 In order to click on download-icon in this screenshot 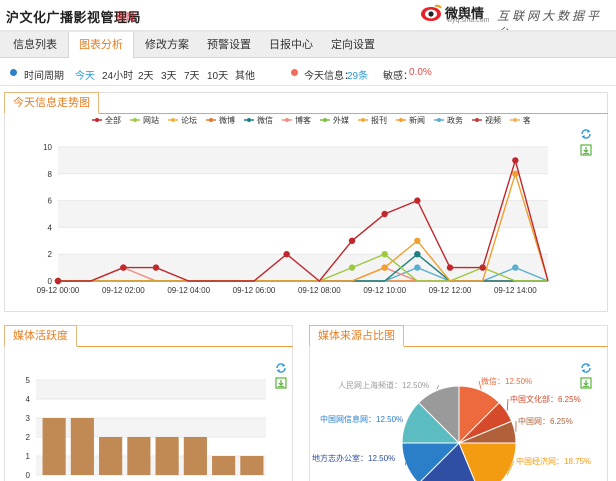, I will do `click(586, 150)`.